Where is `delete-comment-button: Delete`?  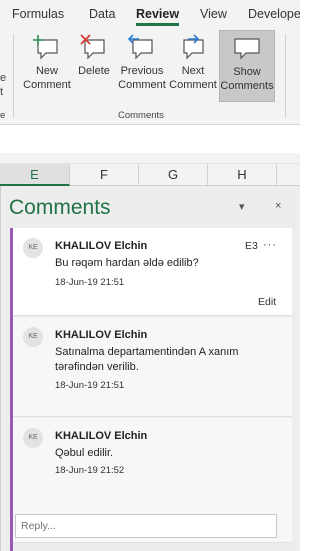
delete-comment-button: Delete is located at coordinates (94, 66).